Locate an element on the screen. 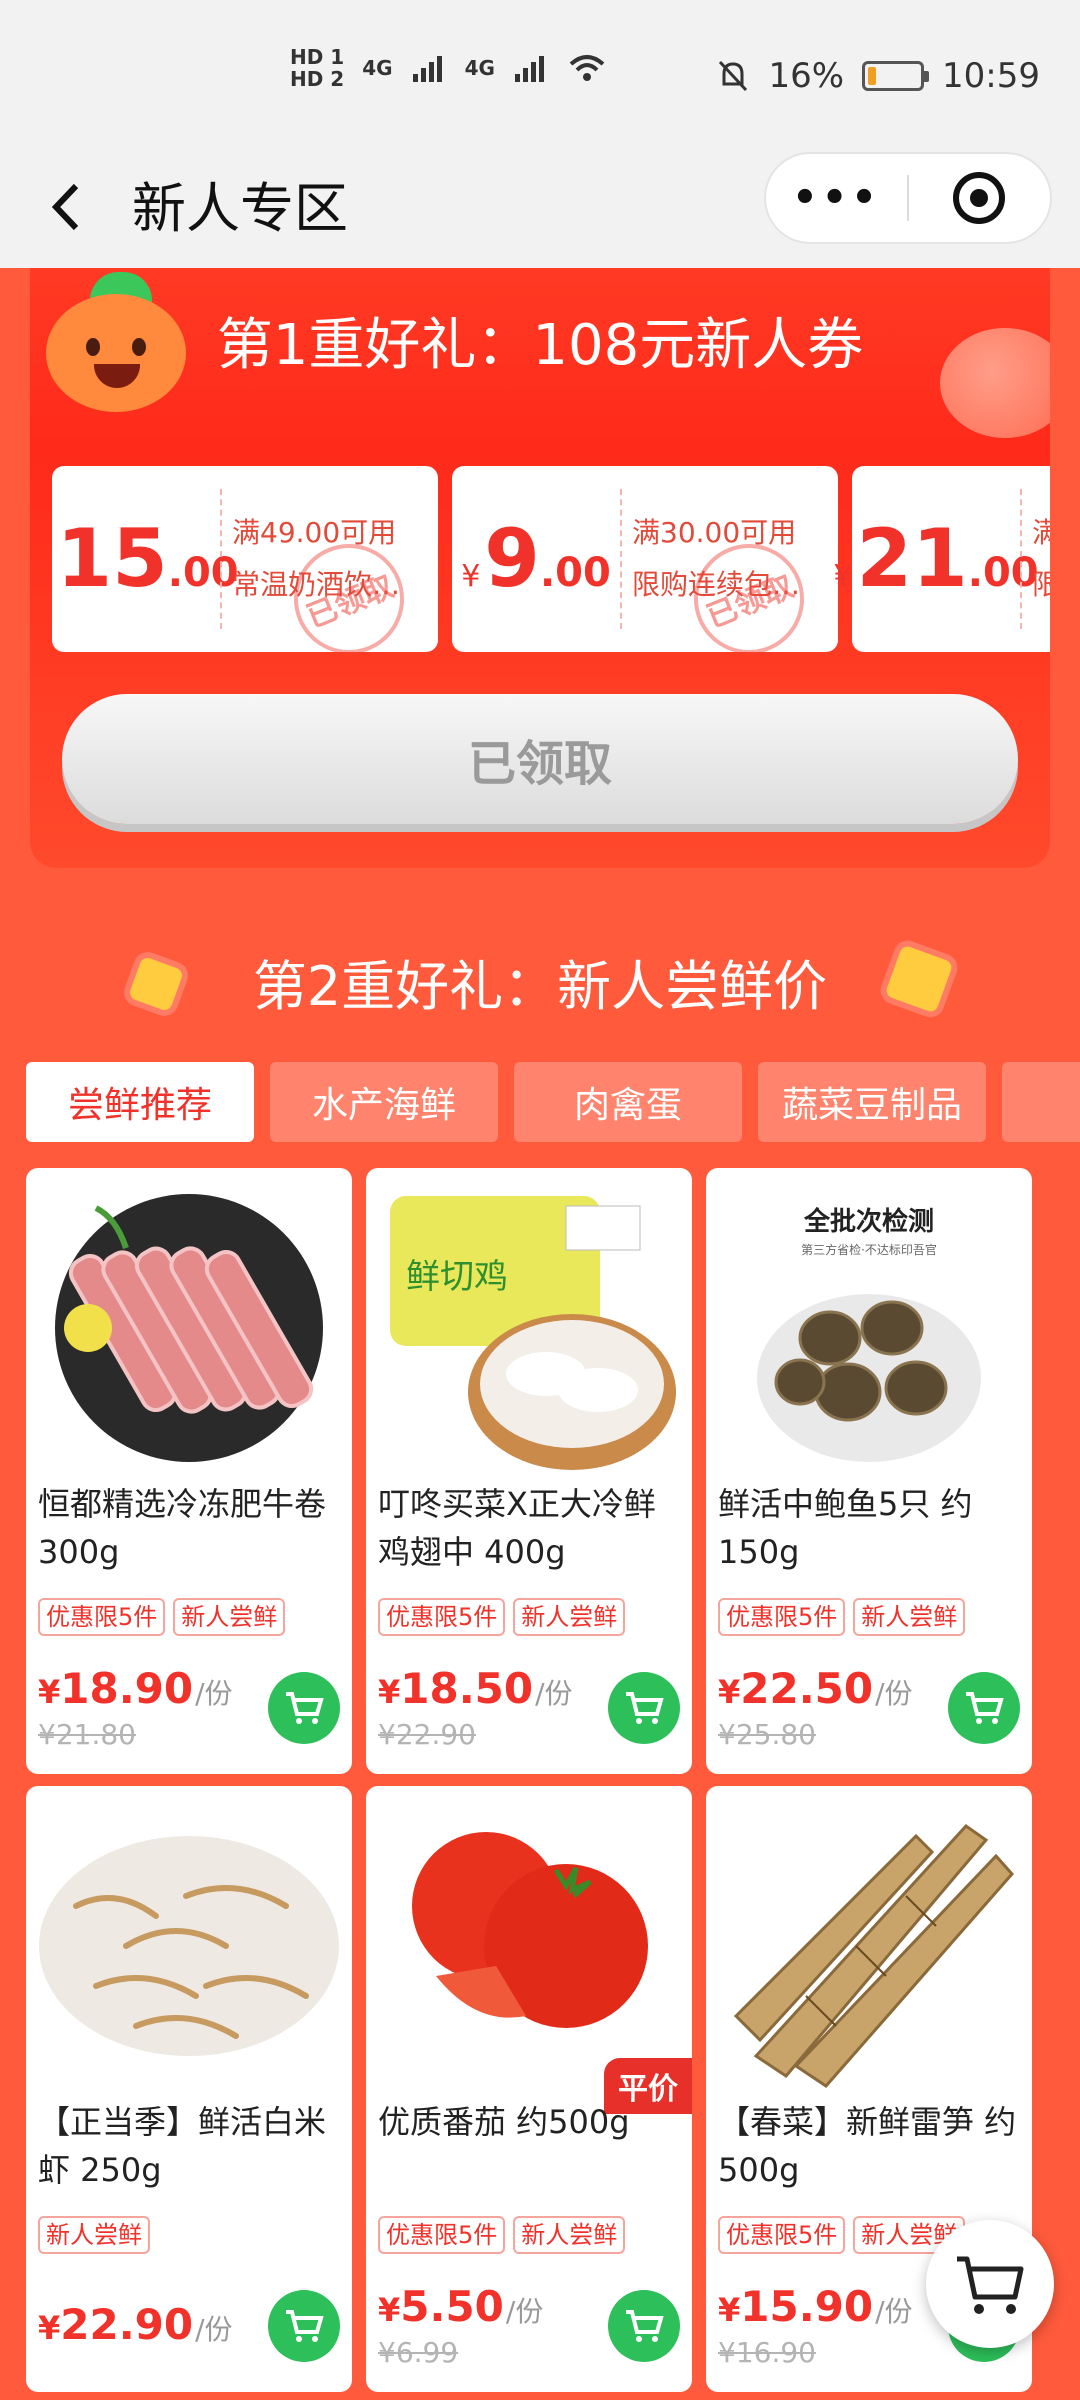  tab-seasonal: 时令 is located at coordinates (1041, 1102).